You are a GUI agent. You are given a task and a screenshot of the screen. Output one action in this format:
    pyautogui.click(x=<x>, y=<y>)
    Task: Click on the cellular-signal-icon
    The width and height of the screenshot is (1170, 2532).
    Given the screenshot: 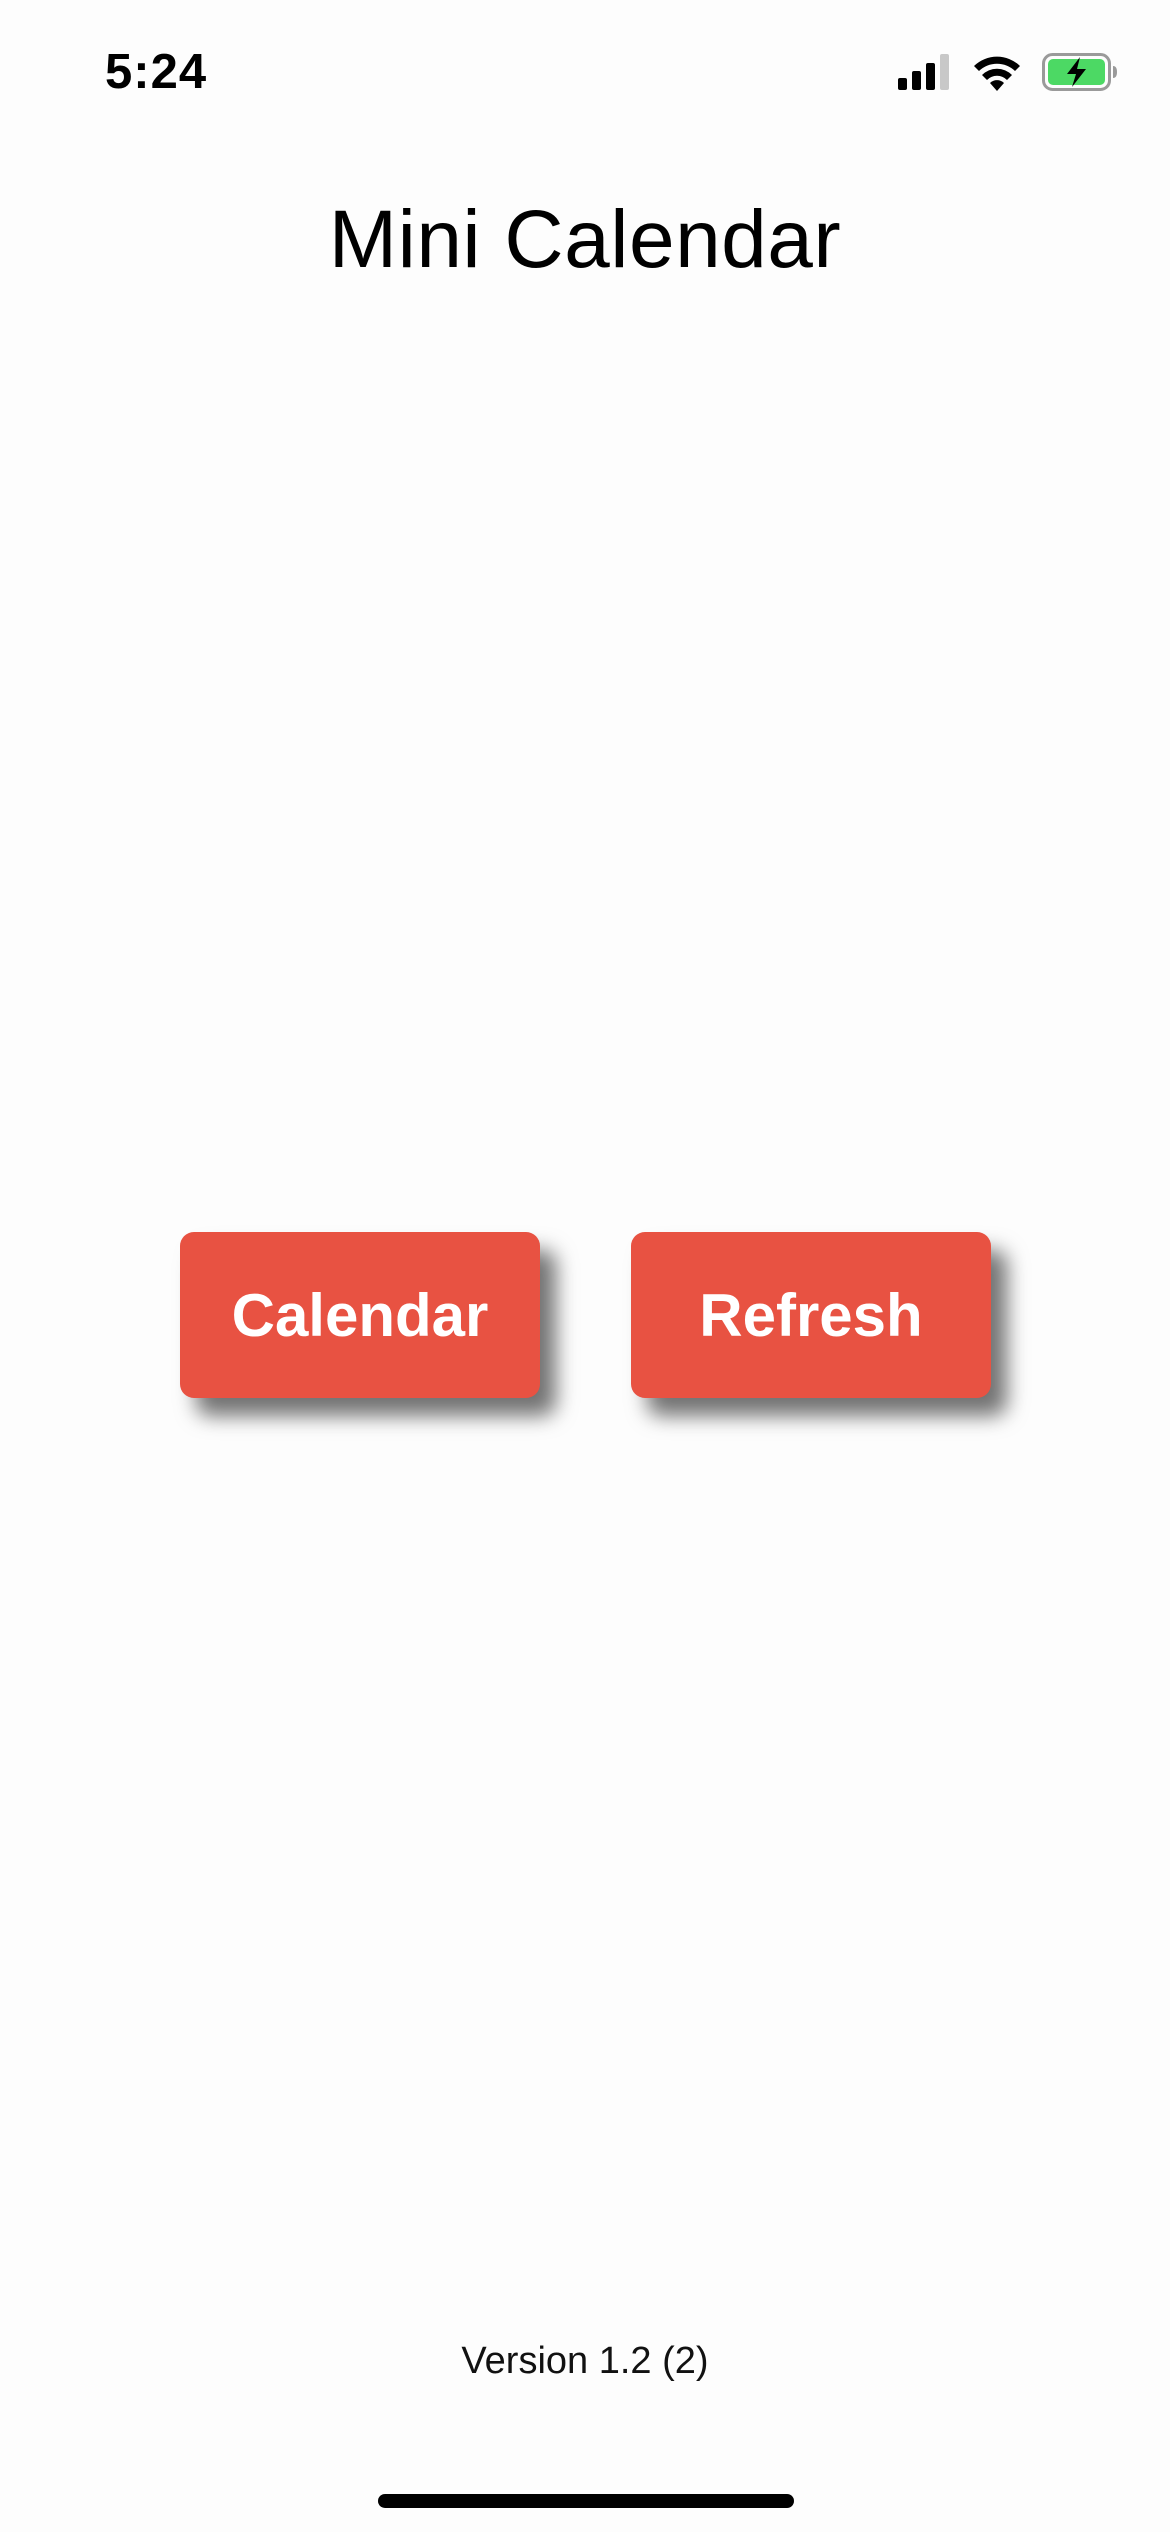 What is the action you would take?
    pyautogui.click(x=925, y=72)
    